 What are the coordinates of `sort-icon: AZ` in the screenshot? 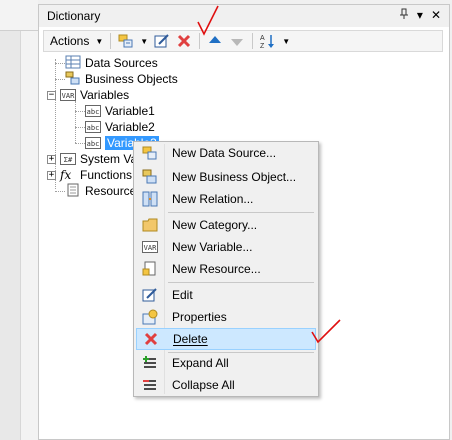 It's located at (268, 41).